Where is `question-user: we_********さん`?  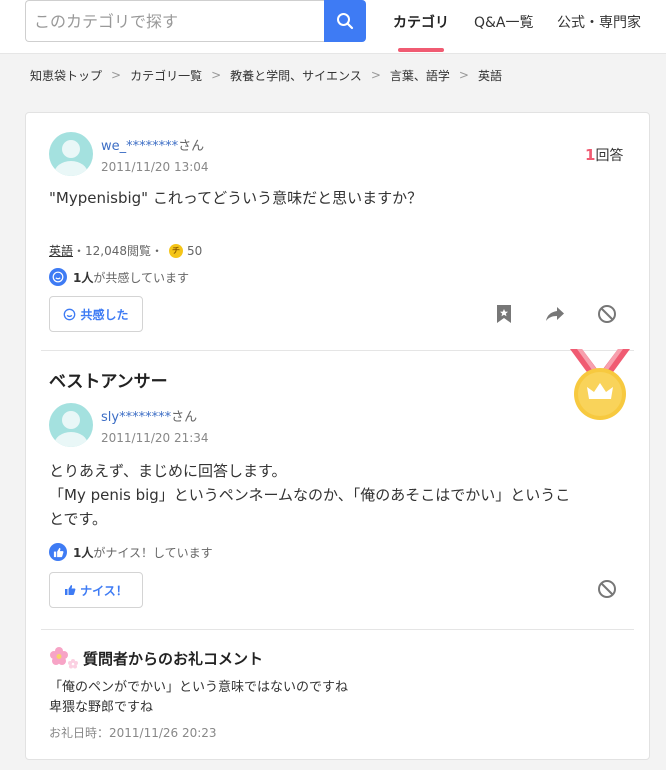
question-user: we_********さん is located at coordinates (152, 144).